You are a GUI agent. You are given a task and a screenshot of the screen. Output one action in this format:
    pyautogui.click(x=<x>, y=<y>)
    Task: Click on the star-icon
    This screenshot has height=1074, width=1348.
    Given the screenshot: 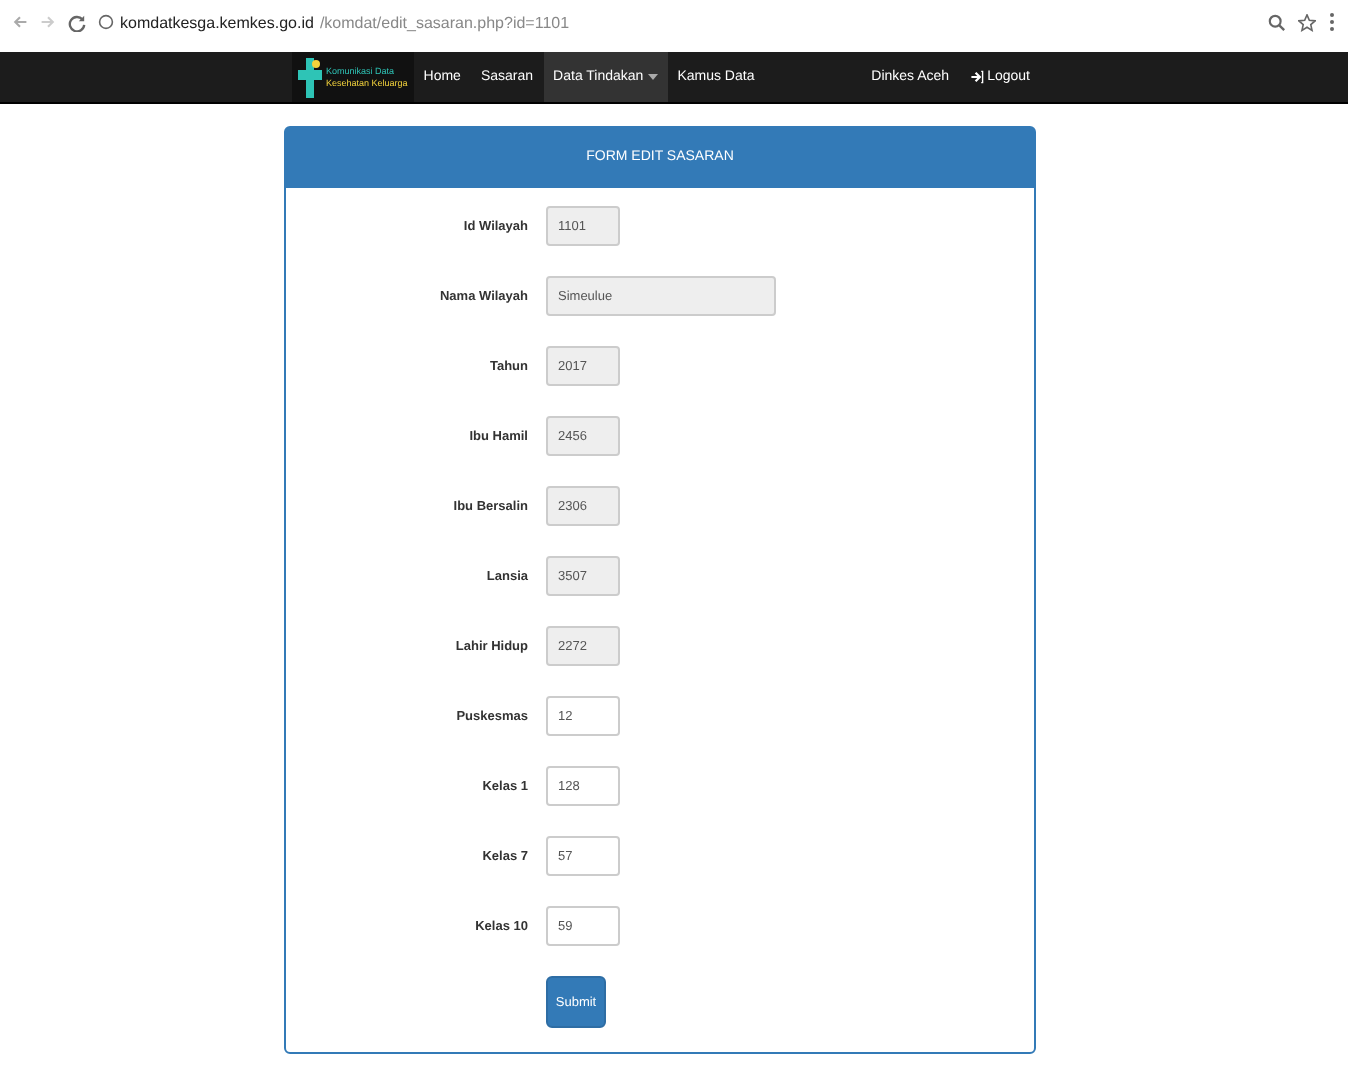 What is the action you would take?
    pyautogui.click(x=1307, y=22)
    